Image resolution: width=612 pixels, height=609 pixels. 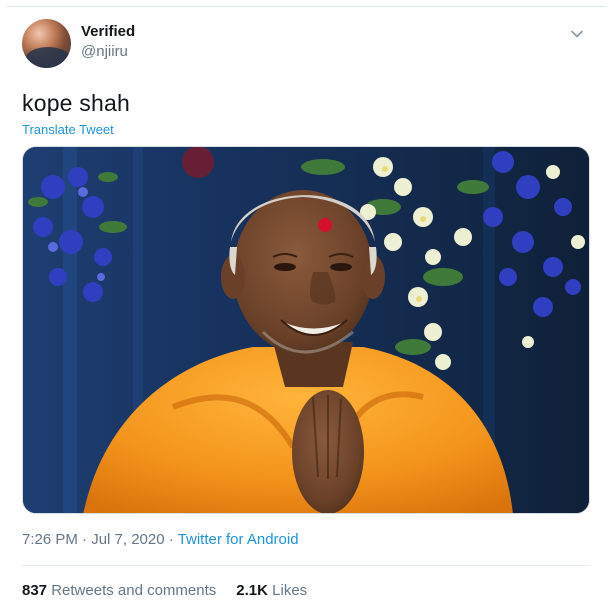 What do you see at coordinates (290, 590) in the screenshot?
I see `likes-label: Likes` at bounding box center [290, 590].